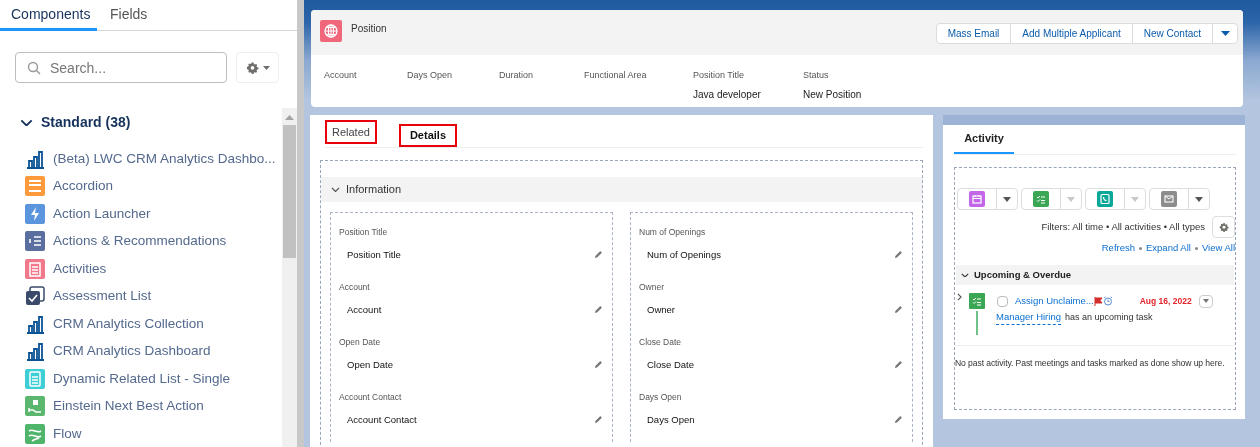 The height and width of the screenshot is (447, 1260). Describe the element at coordinates (374, 254) in the screenshot. I see `field-value: Position Title` at that location.